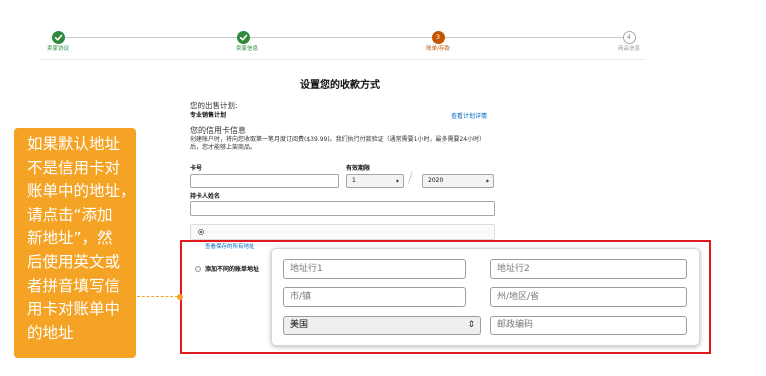 The width and height of the screenshot is (766, 376). What do you see at coordinates (50, 332) in the screenshot?
I see `callout-line: 的地址` at bounding box center [50, 332].